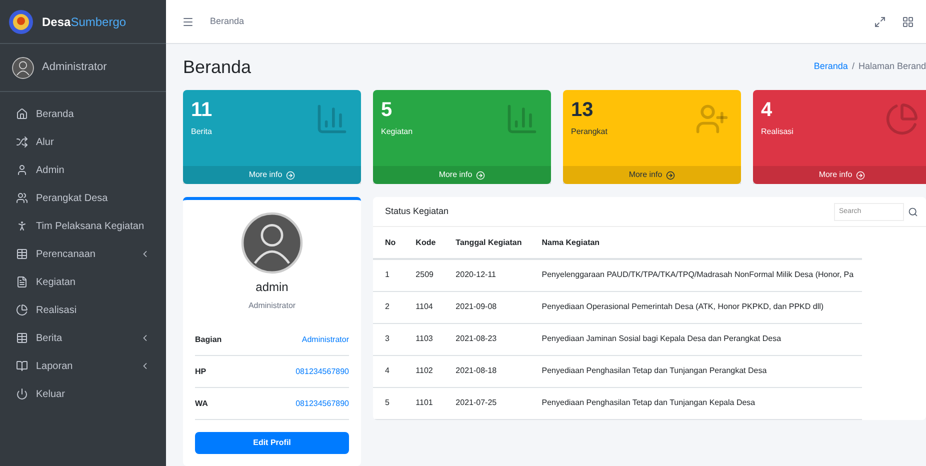 Image resolution: width=926 pixels, height=466 pixels. What do you see at coordinates (388, 307) in the screenshot?
I see `table-cell: 2` at bounding box center [388, 307].